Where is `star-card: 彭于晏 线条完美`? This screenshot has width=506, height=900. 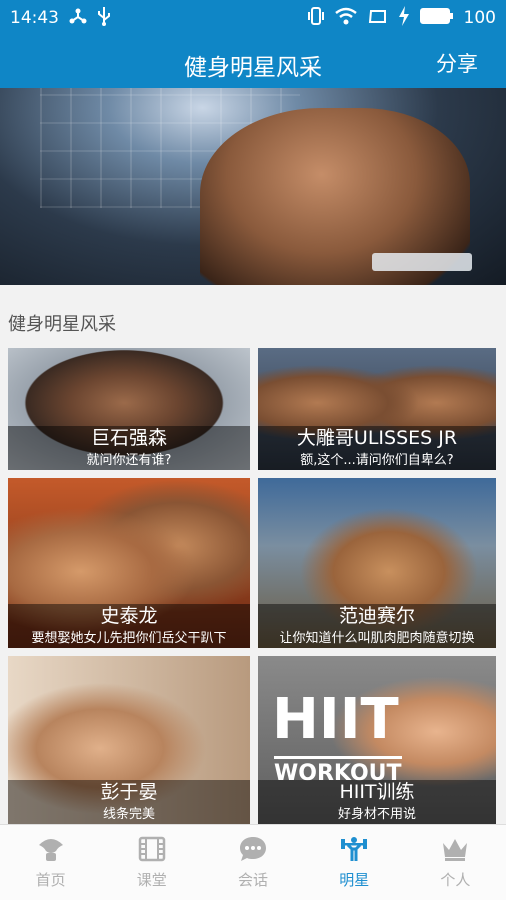
star-card: 彭于晏 线条完美 is located at coordinates (129, 740).